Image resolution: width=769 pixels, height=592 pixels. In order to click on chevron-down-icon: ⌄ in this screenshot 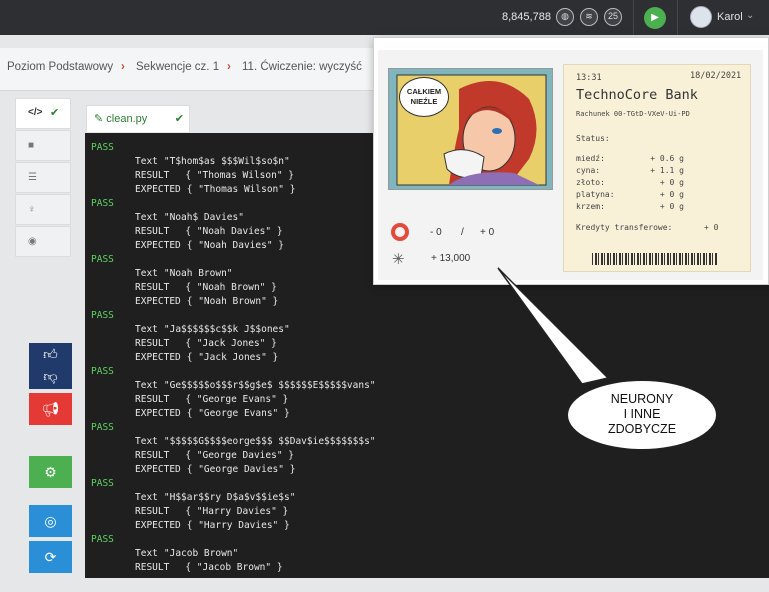, I will do `click(750, 15)`.